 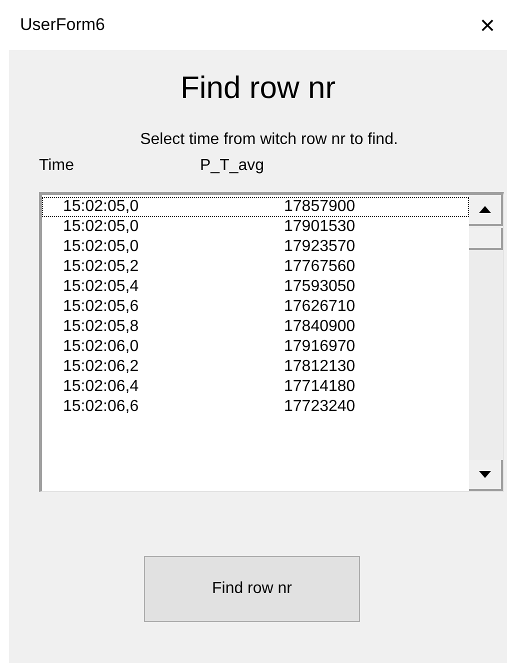 What do you see at coordinates (101, 267) in the screenshot?
I see `time-cell-text: 15:02:05,2` at bounding box center [101, 267].